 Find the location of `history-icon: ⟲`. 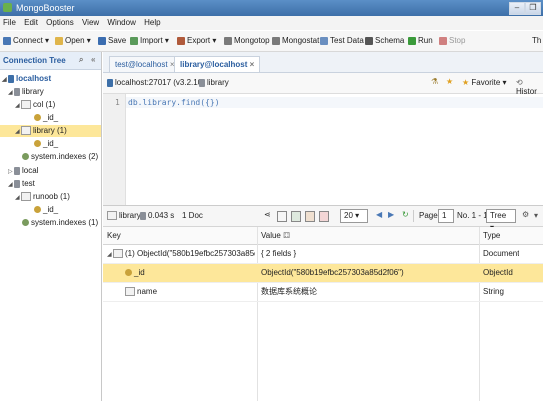

history-icon: ⟲ is located at coordinates (519, 82).